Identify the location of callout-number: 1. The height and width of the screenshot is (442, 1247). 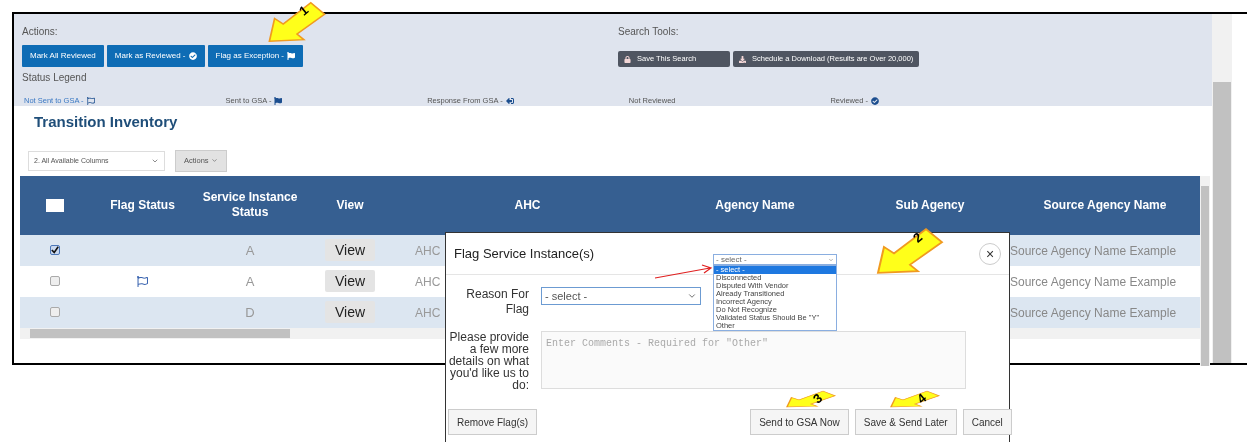
(303, 11).